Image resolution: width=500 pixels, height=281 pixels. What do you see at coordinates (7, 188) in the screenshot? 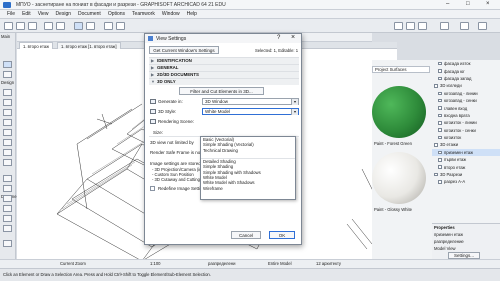
I see `text-tool-icon` at bounding box center [7, 188].